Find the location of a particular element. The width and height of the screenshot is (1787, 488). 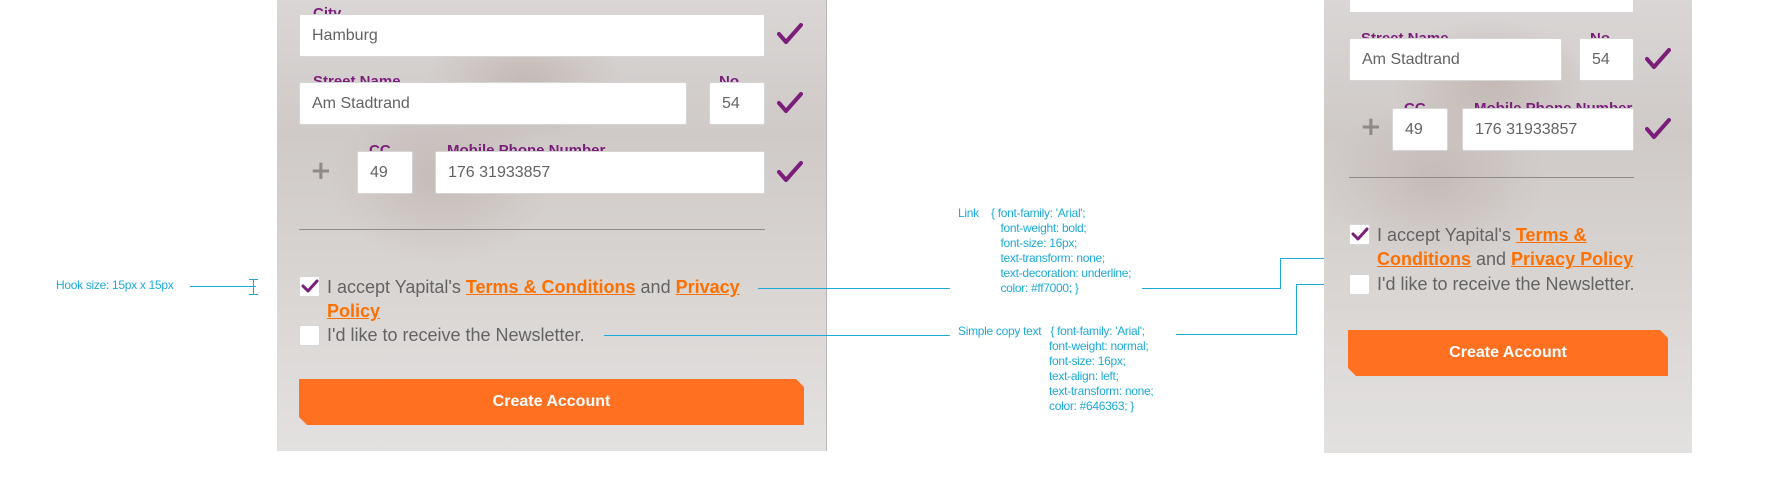

hook-size-annotation: Hook size: 15px x 15px is located at coordinates (115, 285).